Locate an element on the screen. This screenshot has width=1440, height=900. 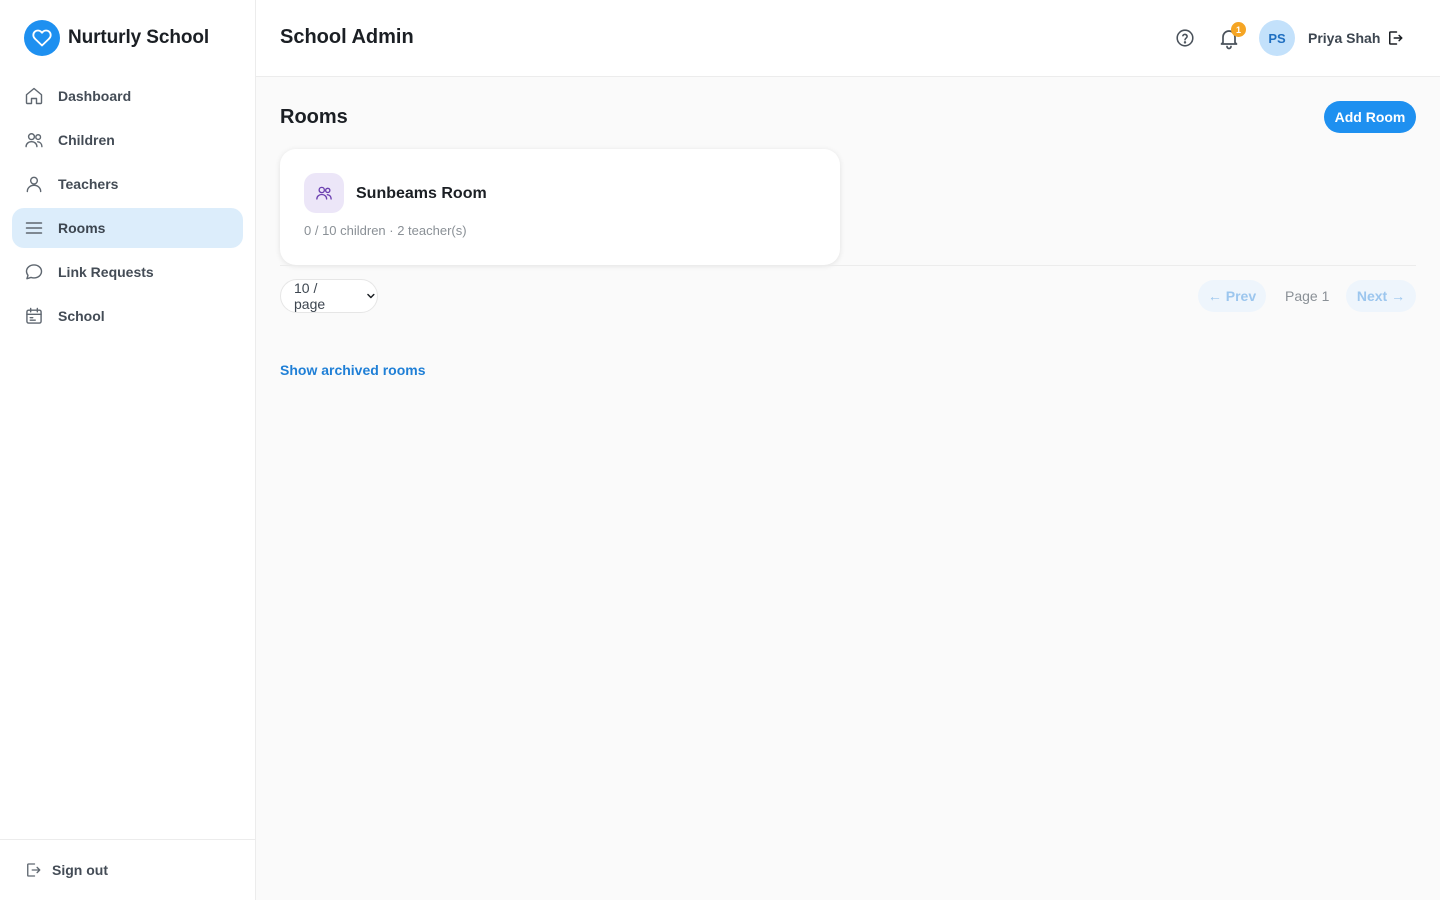
avatar: PS is located at coordinates (1277, 38).